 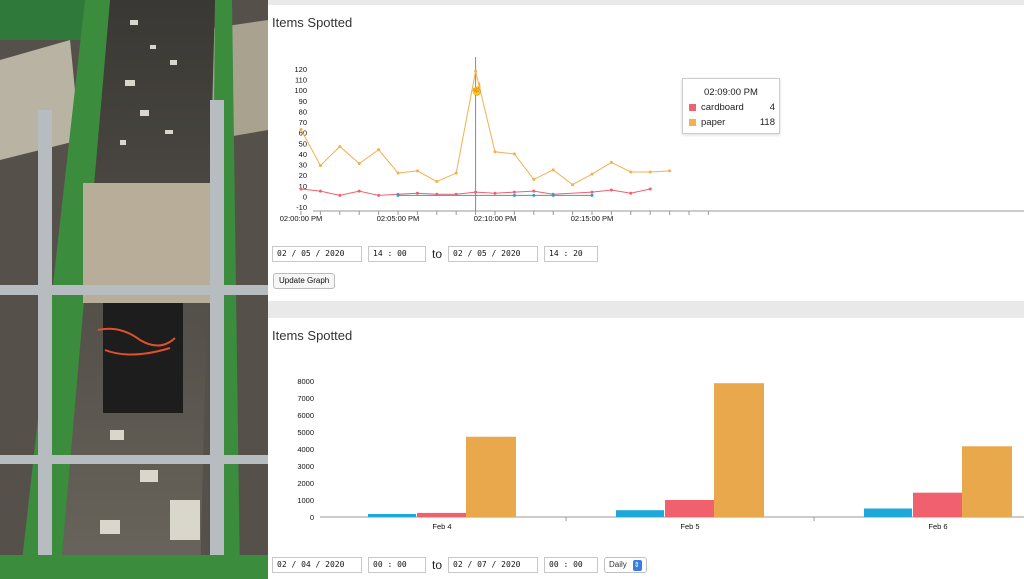 What do you see at coordinates (485, 128) in the screenshot?
I see `series-line` at bounding box center [485, 128].